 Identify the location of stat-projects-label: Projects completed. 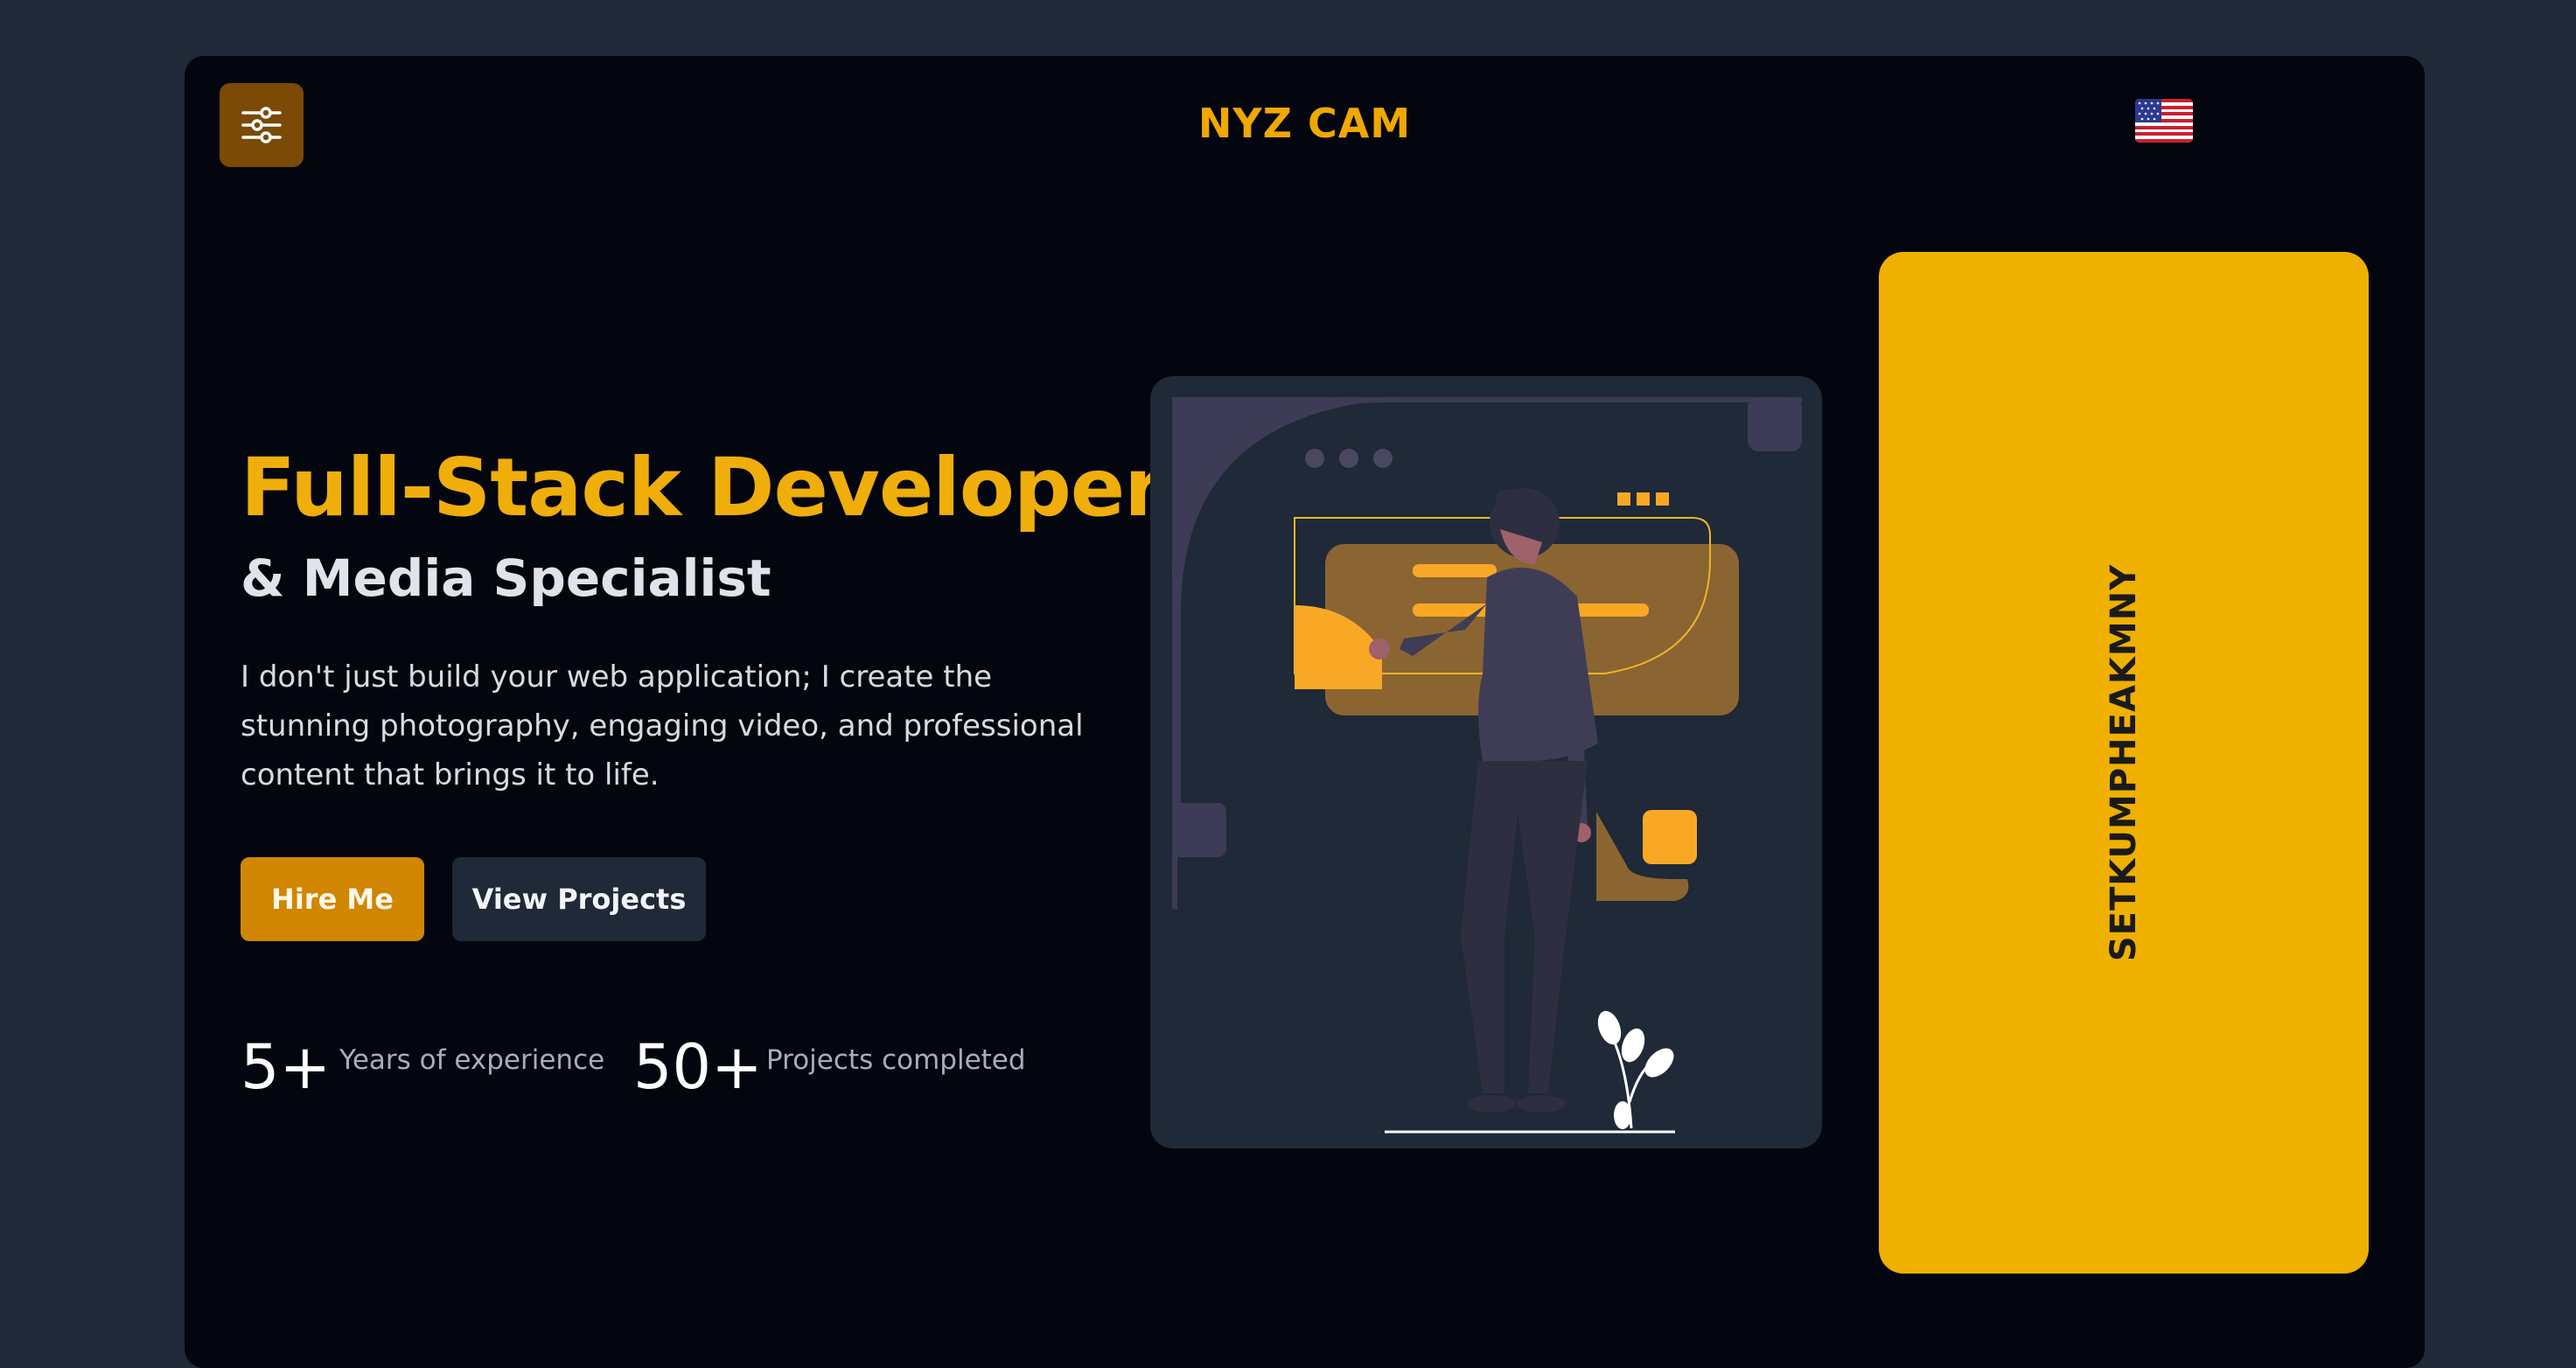
(896, 1060).